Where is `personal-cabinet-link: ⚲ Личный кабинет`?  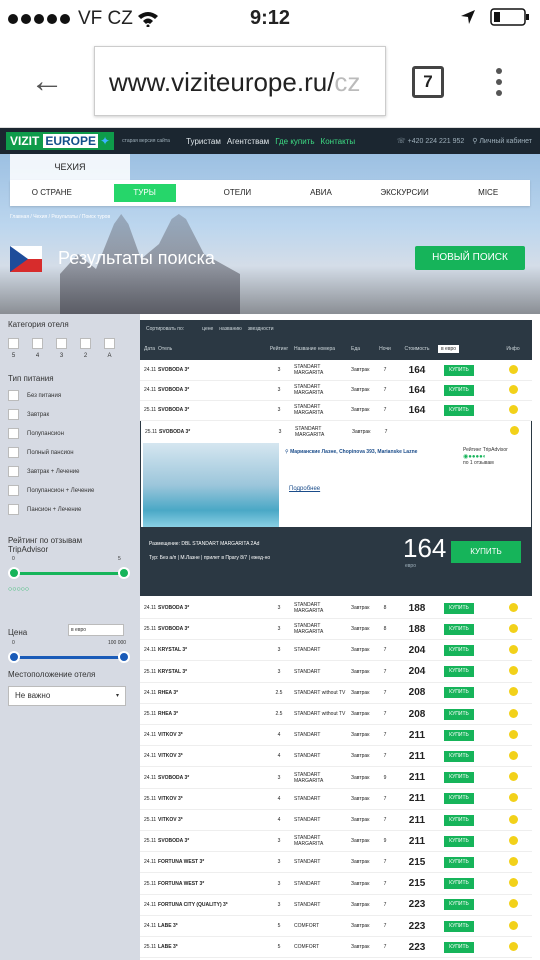
personal-cabinet-link: ⚲ Личный кабинет is located at coordinates (502, 141).